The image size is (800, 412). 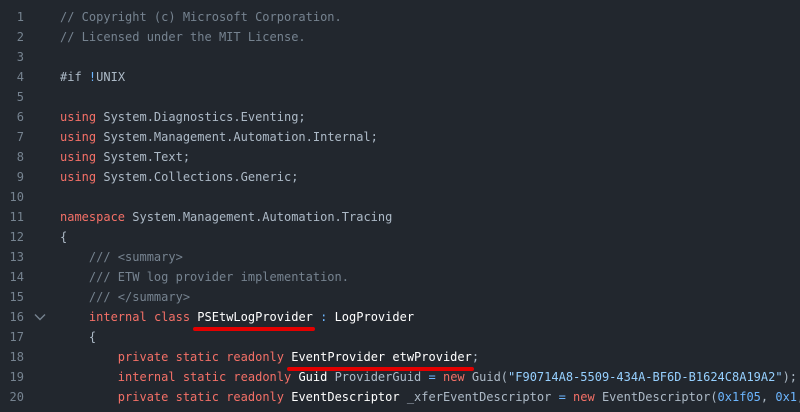 What do you see at coordinates (400, 177) in the screenshot?
I see `code-line: 9 using System.Collections.Generic;` at bounding box center [400, 177].